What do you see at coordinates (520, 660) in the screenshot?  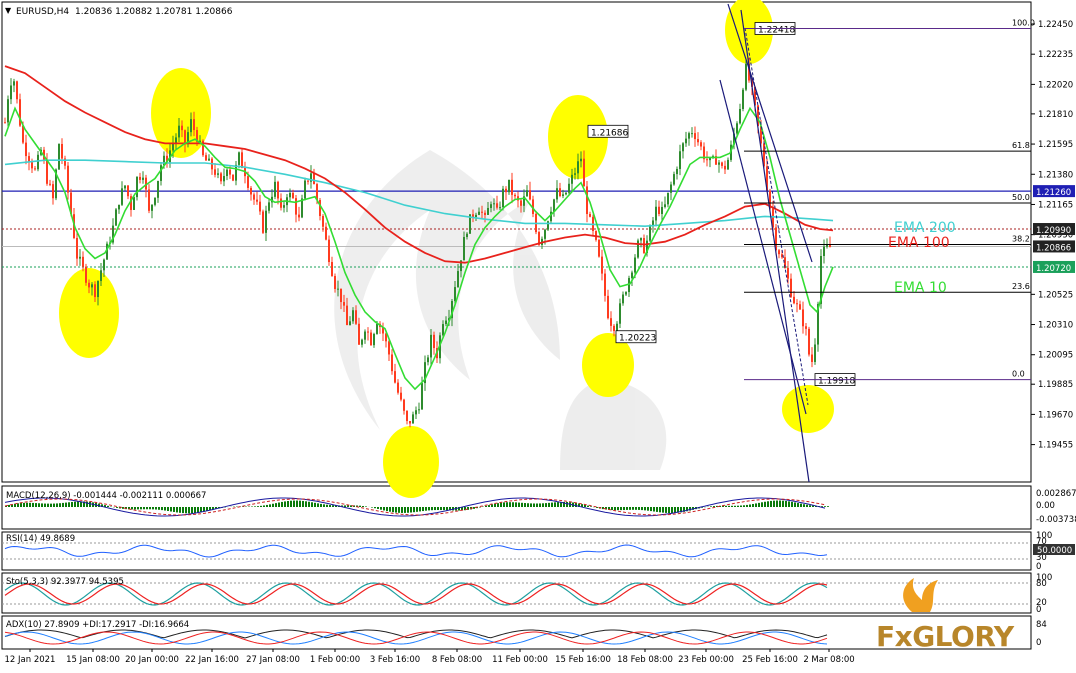 I see `time-label: 11 Feb 00:00` at bounding box center [520, 660].